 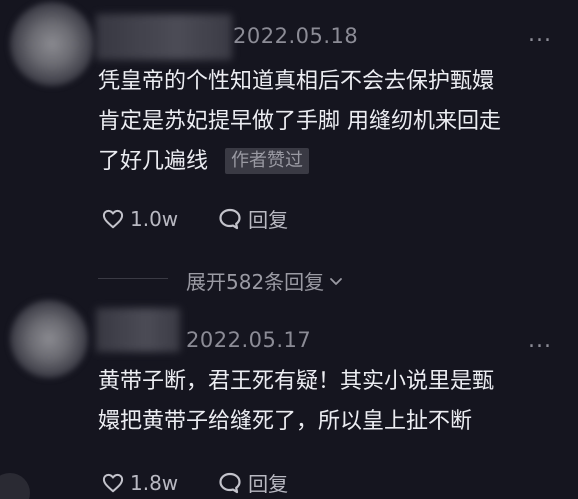 I want to click on chevron-down-icon, so click(x=336, y=281).